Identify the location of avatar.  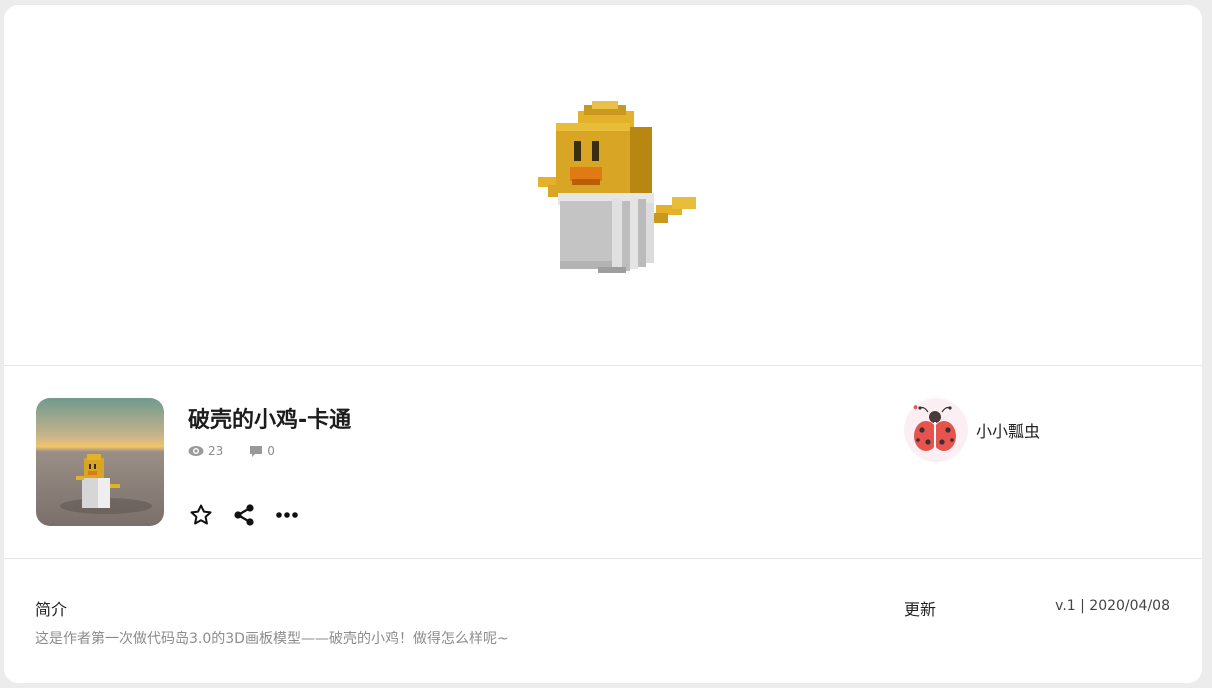
(936, 430).